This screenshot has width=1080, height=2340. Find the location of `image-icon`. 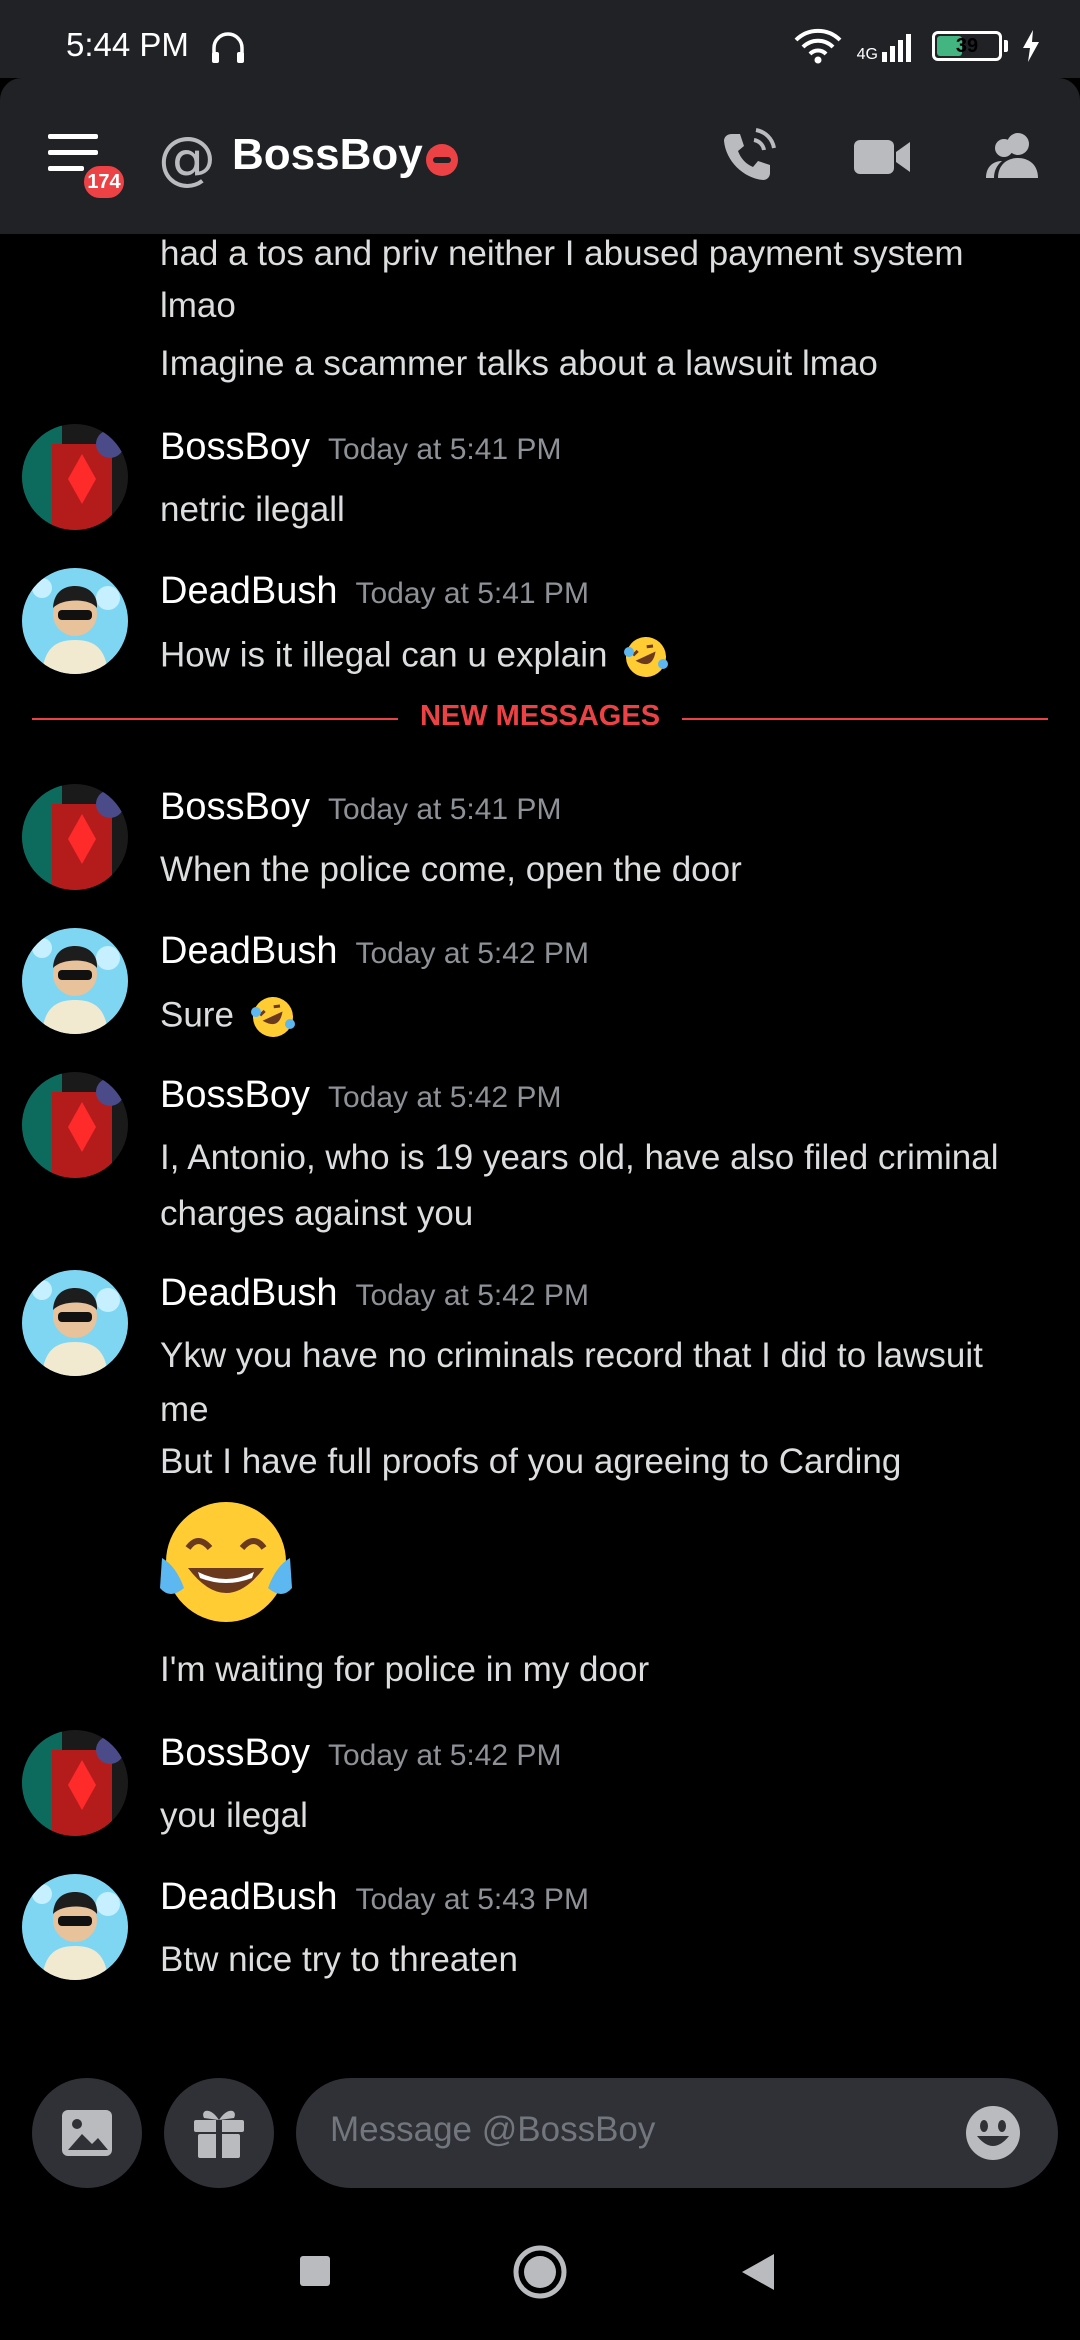

image-icon is located at coordinates (87, 2133).